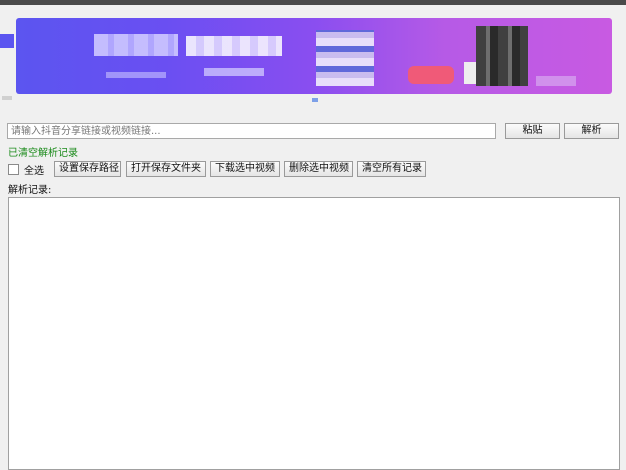 The height and width of the screenshot is (470, 626). Describe the element at coordinates (313, 2) in the screenshot. I see `window-titlebar` at that location.